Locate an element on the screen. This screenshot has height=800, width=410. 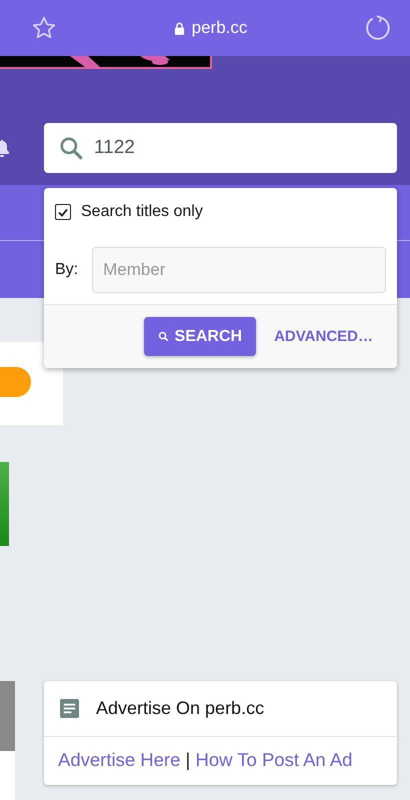
search-value: 1122 is located at coordinates (114, 148).